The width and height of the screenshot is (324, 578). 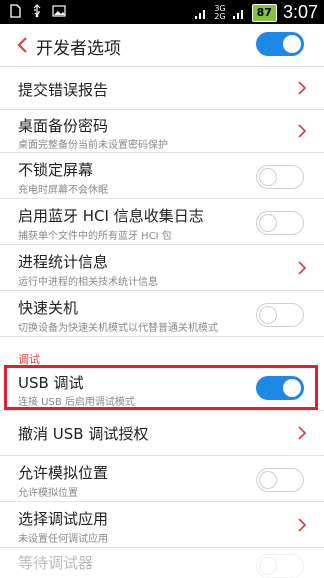 What do you see at coordinates (161, 387) in the screenshot?
I see `highlight-box` at bounding box center [161, 387].